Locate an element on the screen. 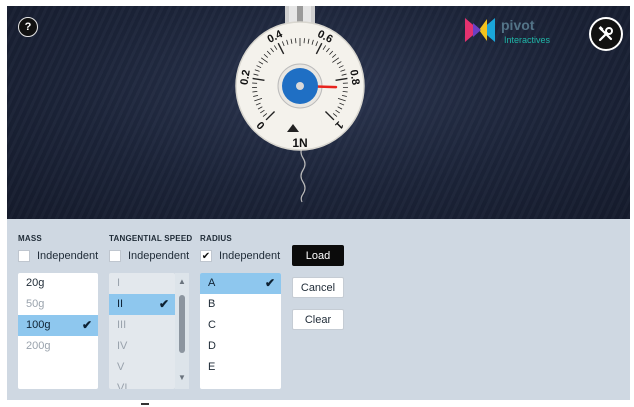 This screenshot has width=634, height=407. option-label: 100g is located at coordinates (38, 325).